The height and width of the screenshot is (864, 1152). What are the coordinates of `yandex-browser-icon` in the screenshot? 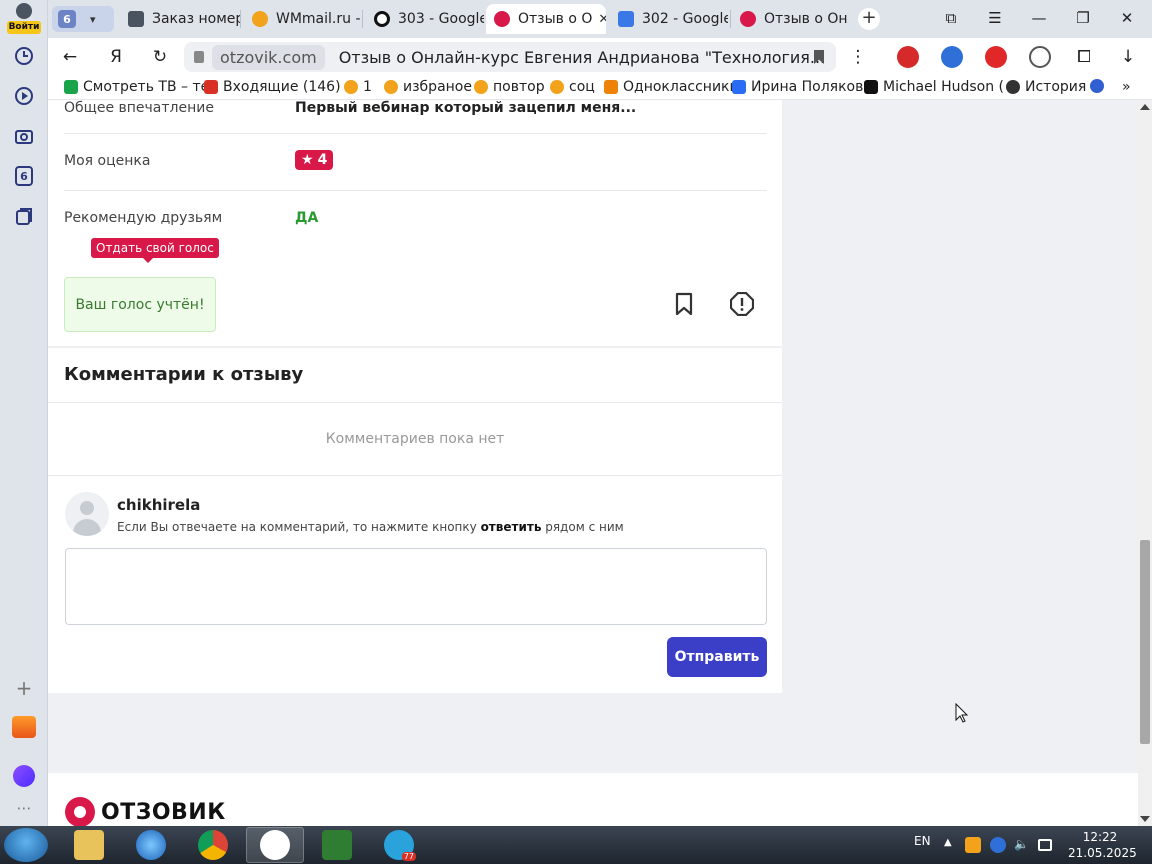 It's located at (275, 845).